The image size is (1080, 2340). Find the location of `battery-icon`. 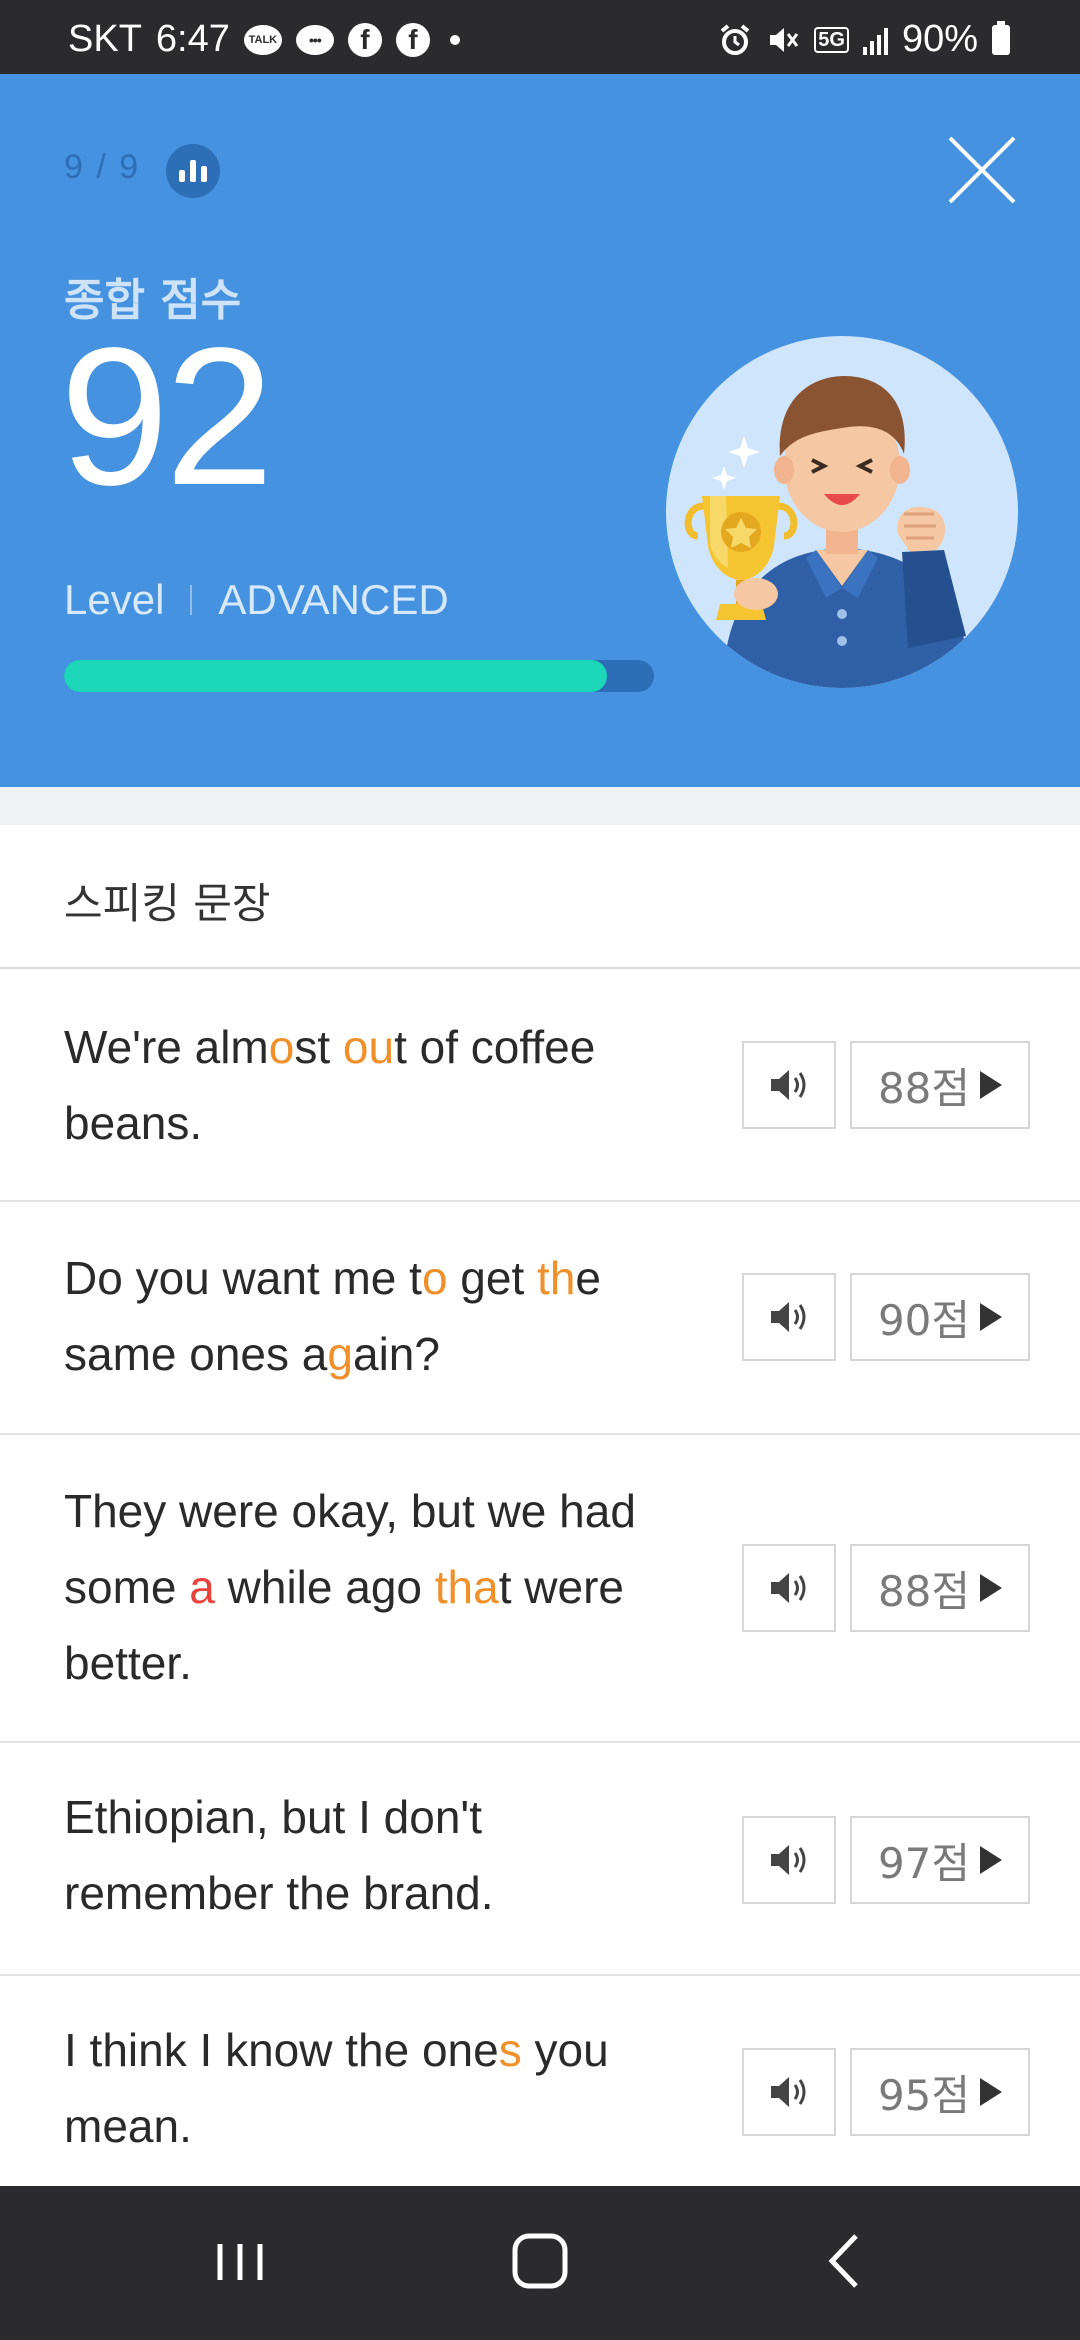

battery-icon is located at coordinates (1001, 37).